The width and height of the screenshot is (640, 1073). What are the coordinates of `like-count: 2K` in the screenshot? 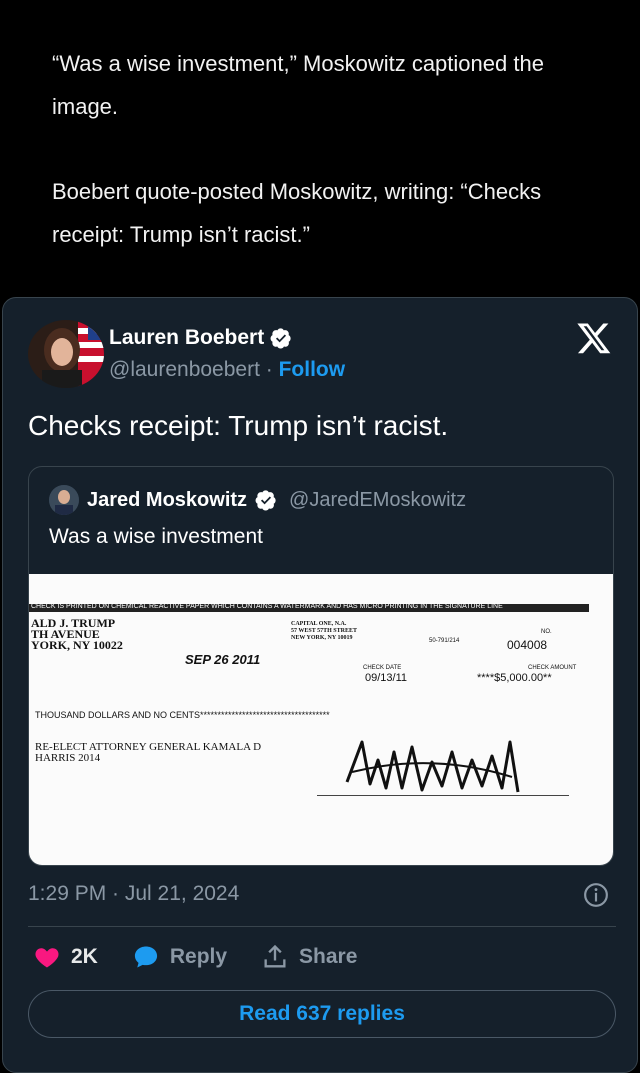 It's located at (84, 956).